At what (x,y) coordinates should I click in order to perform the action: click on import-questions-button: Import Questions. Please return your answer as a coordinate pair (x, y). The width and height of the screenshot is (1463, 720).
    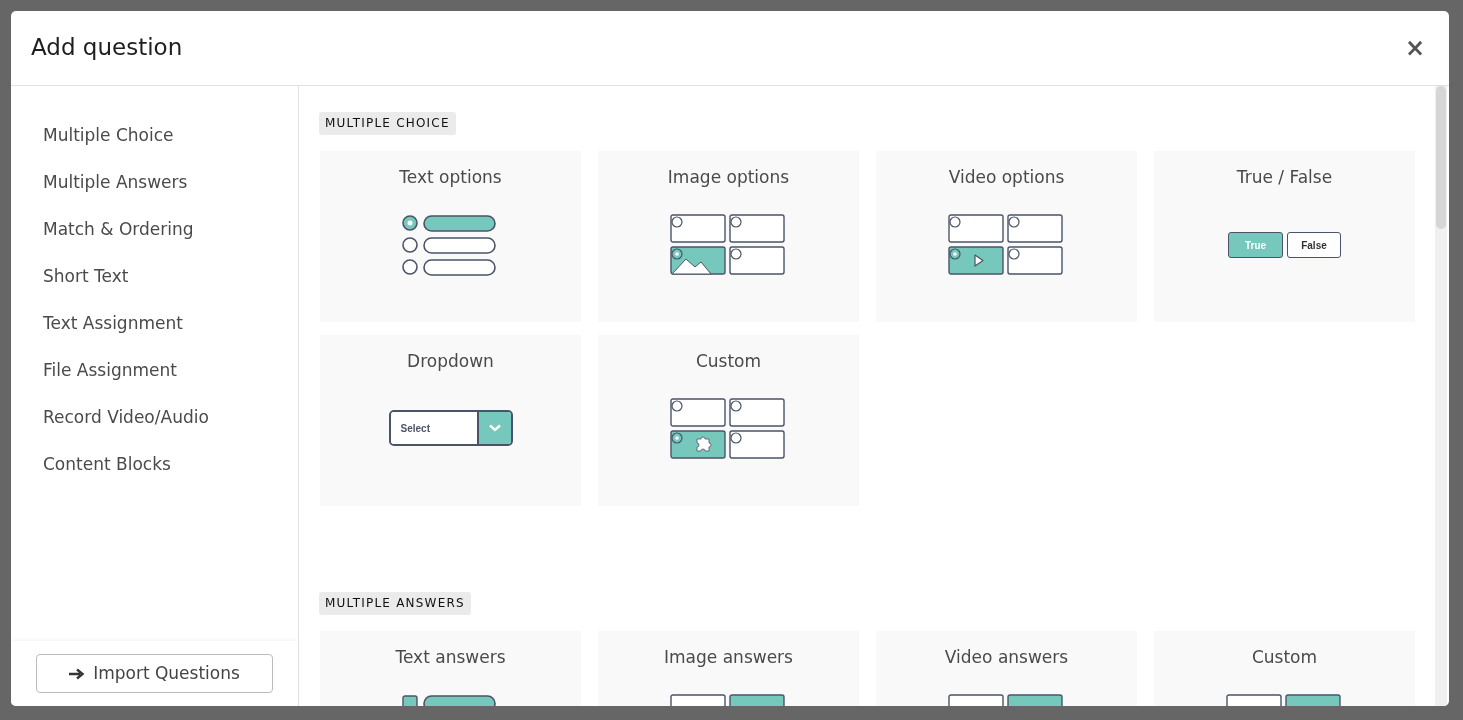
    Looking at the image, I should click on (154, 673).